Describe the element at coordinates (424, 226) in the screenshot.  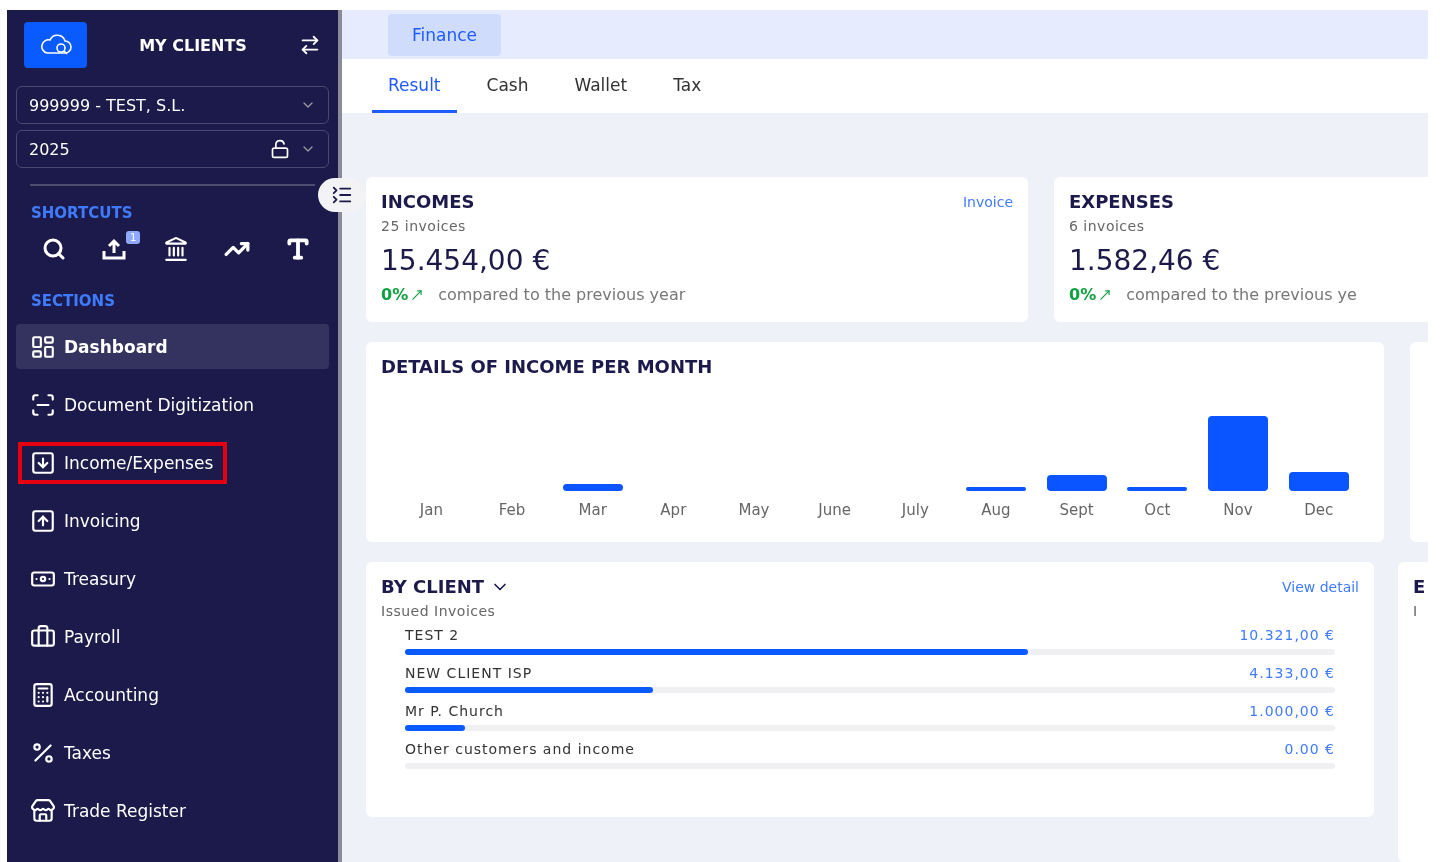
I see `card-subtitle: 25 invoices` at that location.